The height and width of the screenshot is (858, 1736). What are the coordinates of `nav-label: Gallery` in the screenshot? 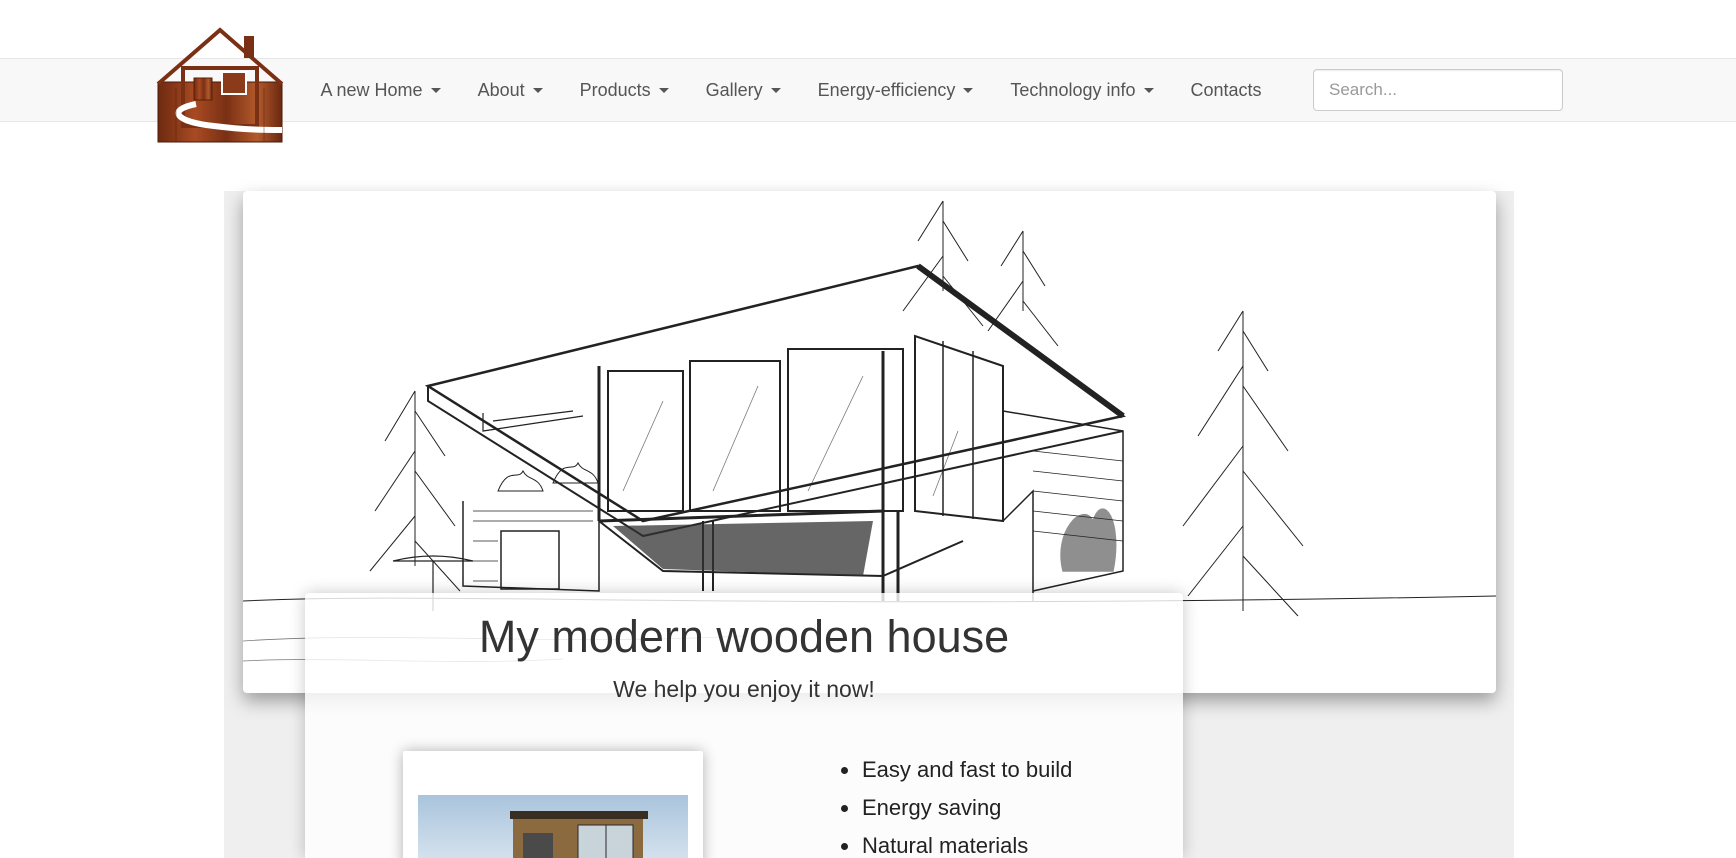 It's located at (734, 89).